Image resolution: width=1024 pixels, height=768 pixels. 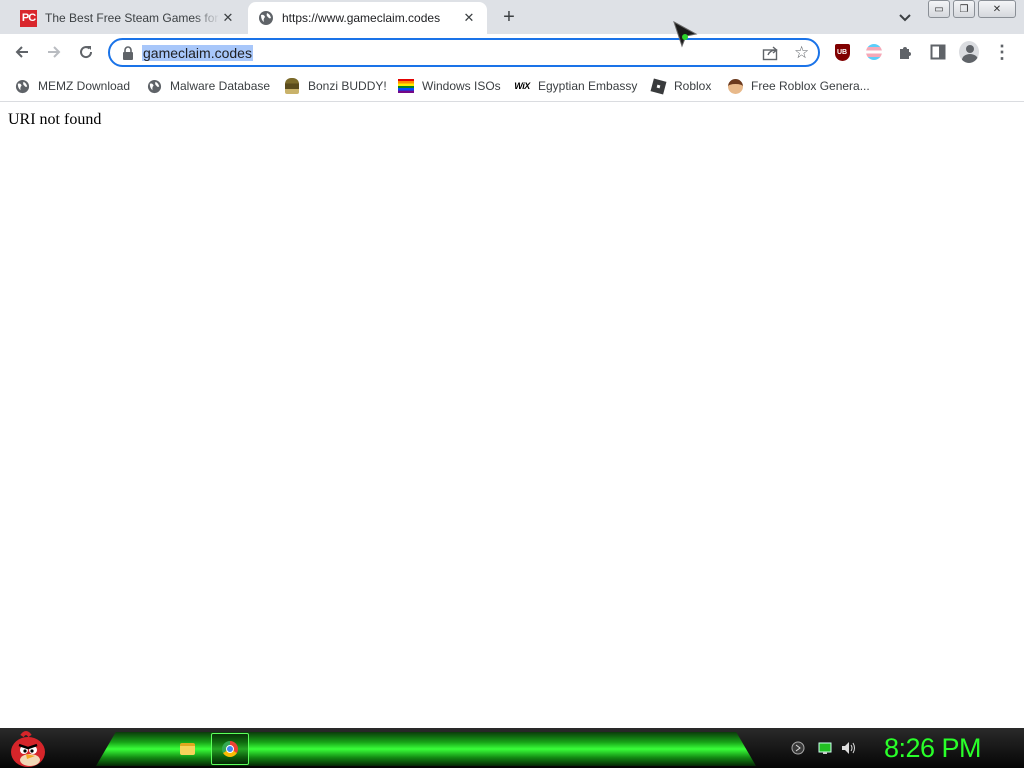 I want to click on menu-dots: ⋮, so click(x=1002, y=52).